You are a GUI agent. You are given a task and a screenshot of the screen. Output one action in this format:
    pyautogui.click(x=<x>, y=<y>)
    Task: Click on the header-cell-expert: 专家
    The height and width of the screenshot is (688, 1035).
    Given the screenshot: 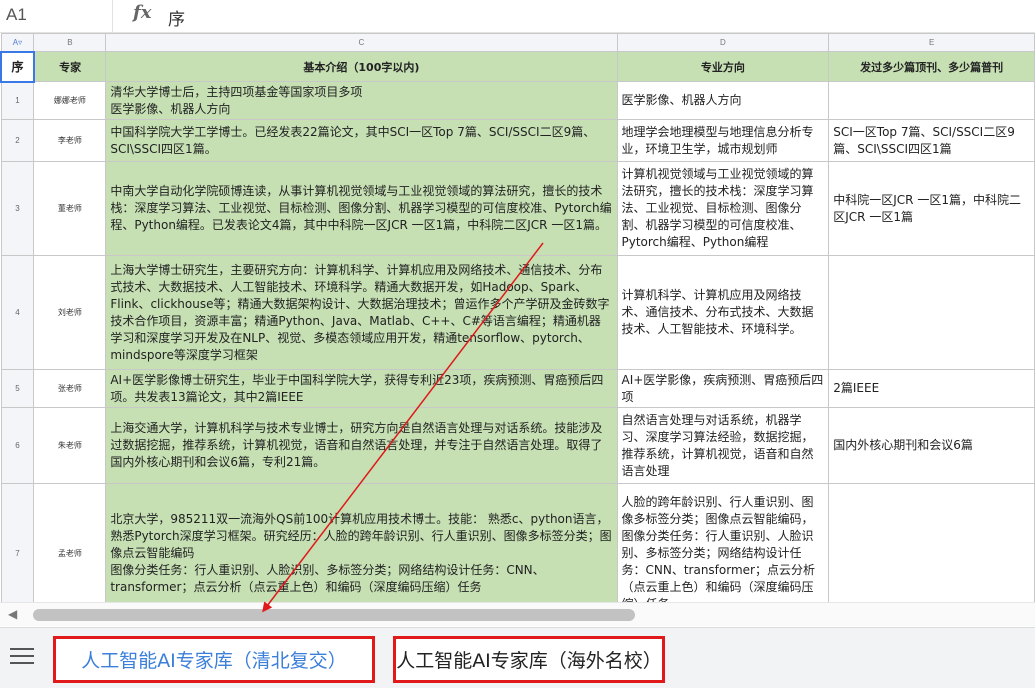 What is the action you would take?
    pyautogui.click(x=70, y=66)
    